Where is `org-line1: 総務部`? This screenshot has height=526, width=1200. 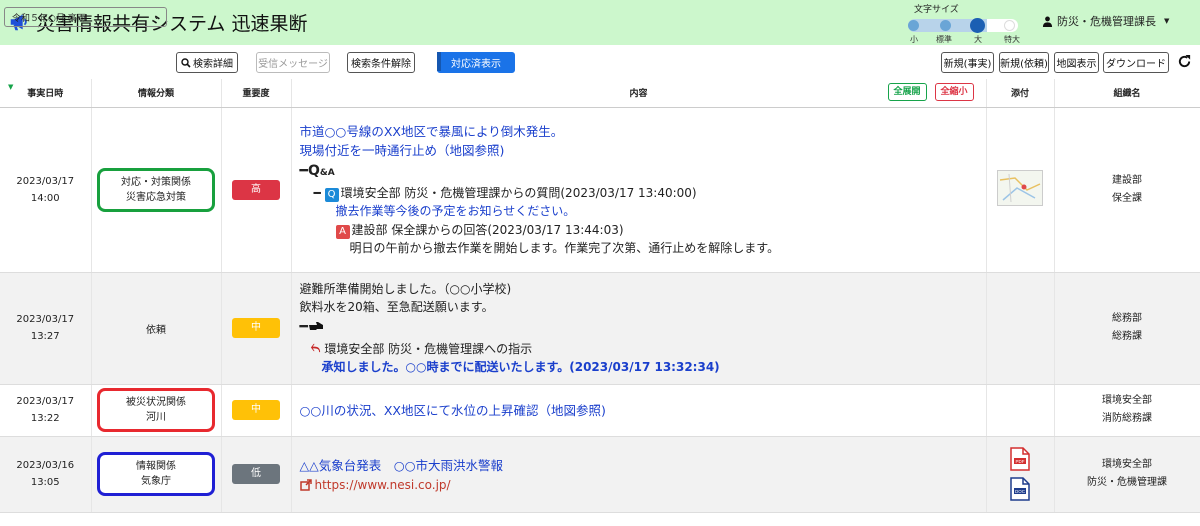 org-line1: 総務部 is located at coordinates (1127, 318).